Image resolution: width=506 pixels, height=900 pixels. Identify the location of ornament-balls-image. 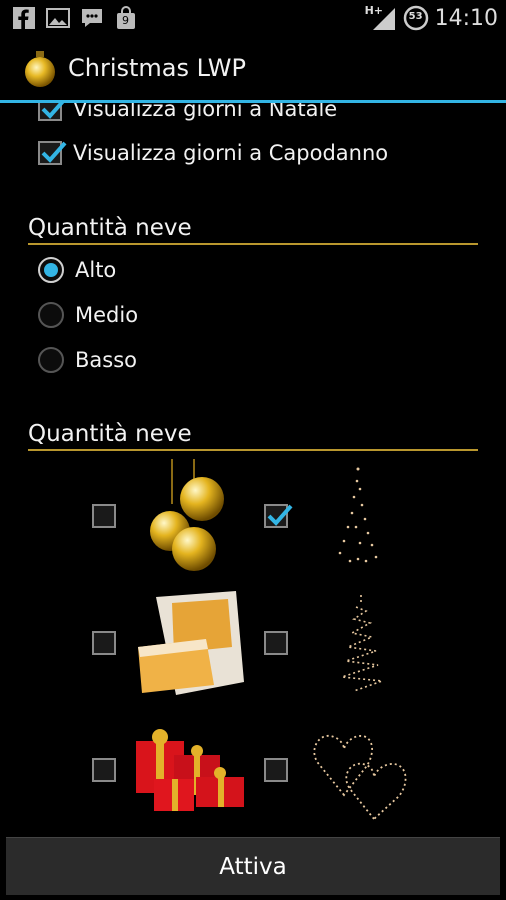
(187, 516).